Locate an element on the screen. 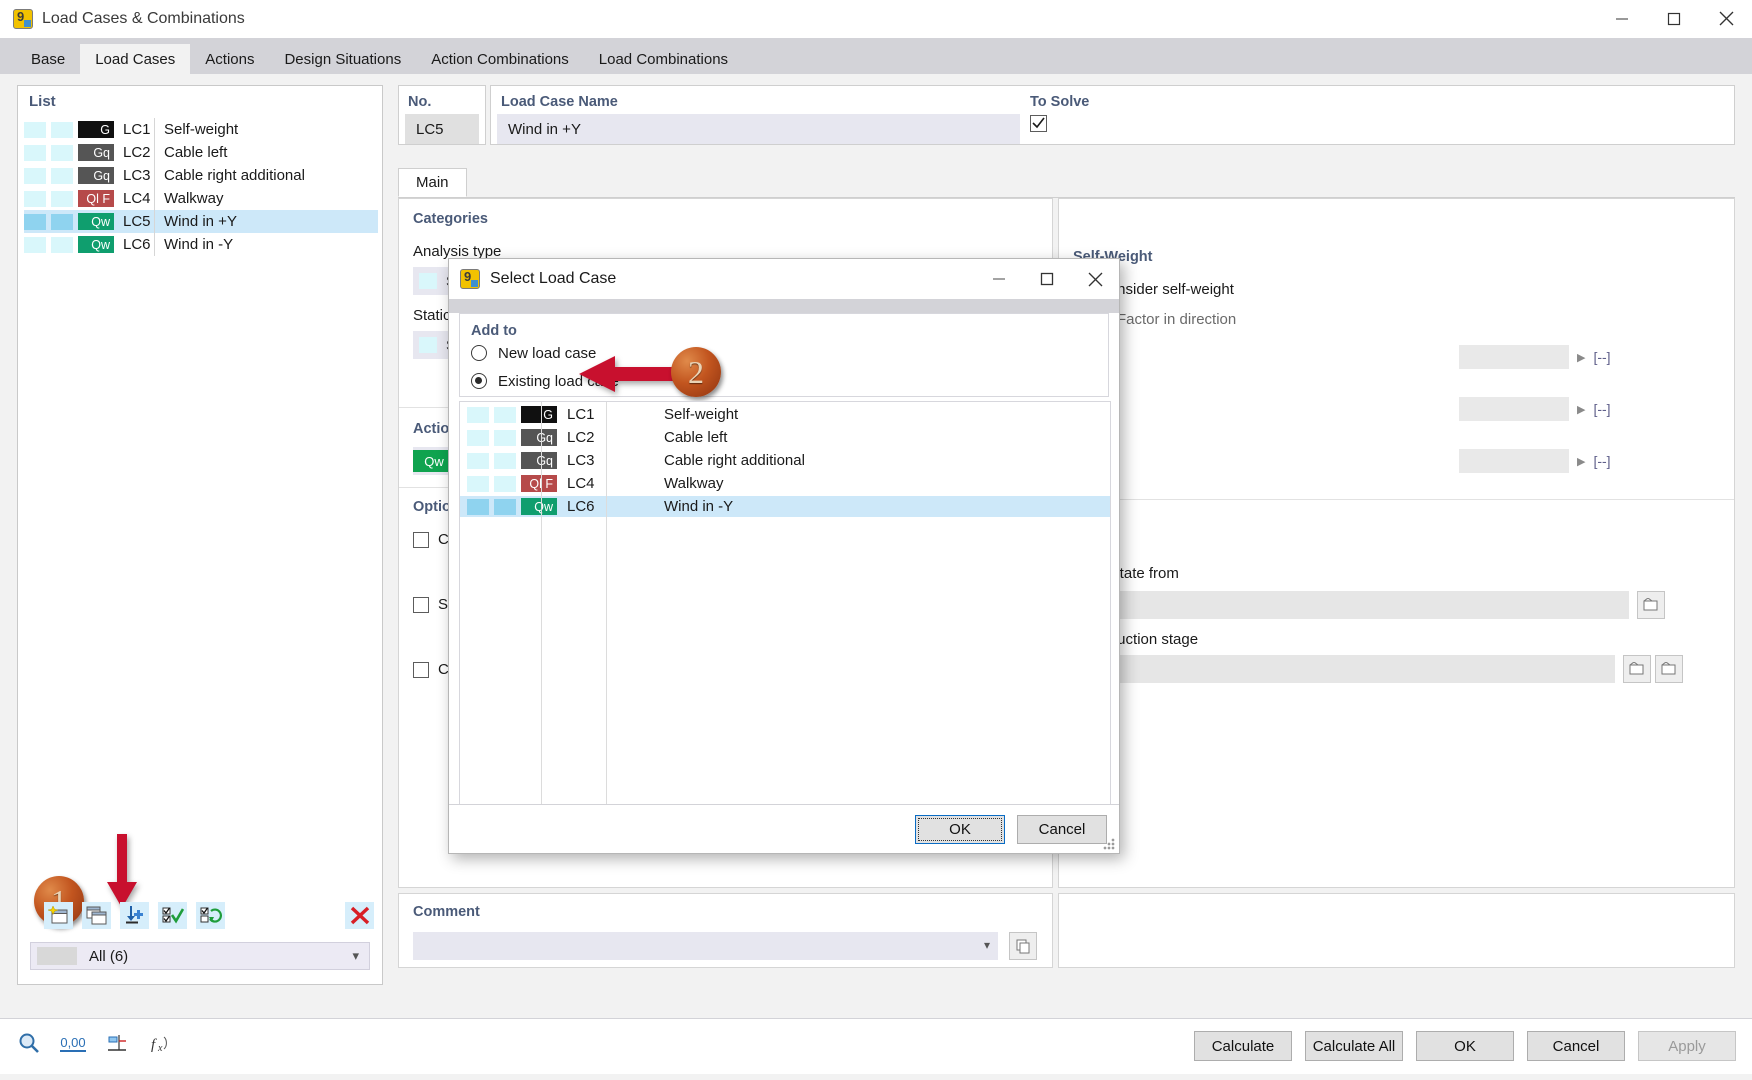  construction-stage-new-icon is located at coordinates (1669, 669).